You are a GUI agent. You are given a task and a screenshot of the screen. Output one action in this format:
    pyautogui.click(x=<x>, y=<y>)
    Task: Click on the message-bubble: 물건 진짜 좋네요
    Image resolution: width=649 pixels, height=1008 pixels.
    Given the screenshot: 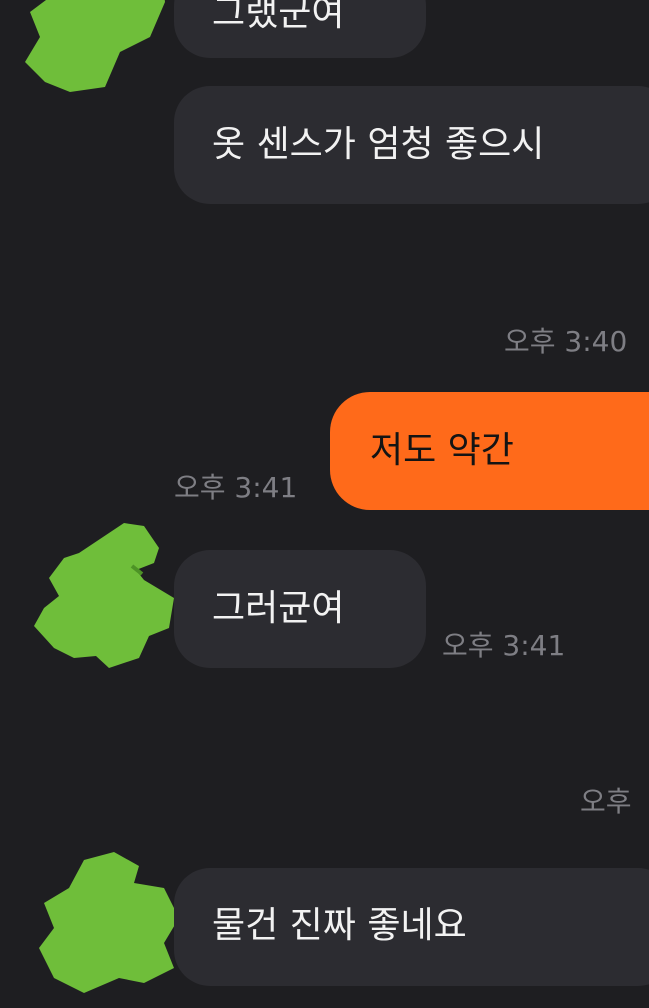 What is the action you would take?
    pyautogui.click(x=411, y=927)
    